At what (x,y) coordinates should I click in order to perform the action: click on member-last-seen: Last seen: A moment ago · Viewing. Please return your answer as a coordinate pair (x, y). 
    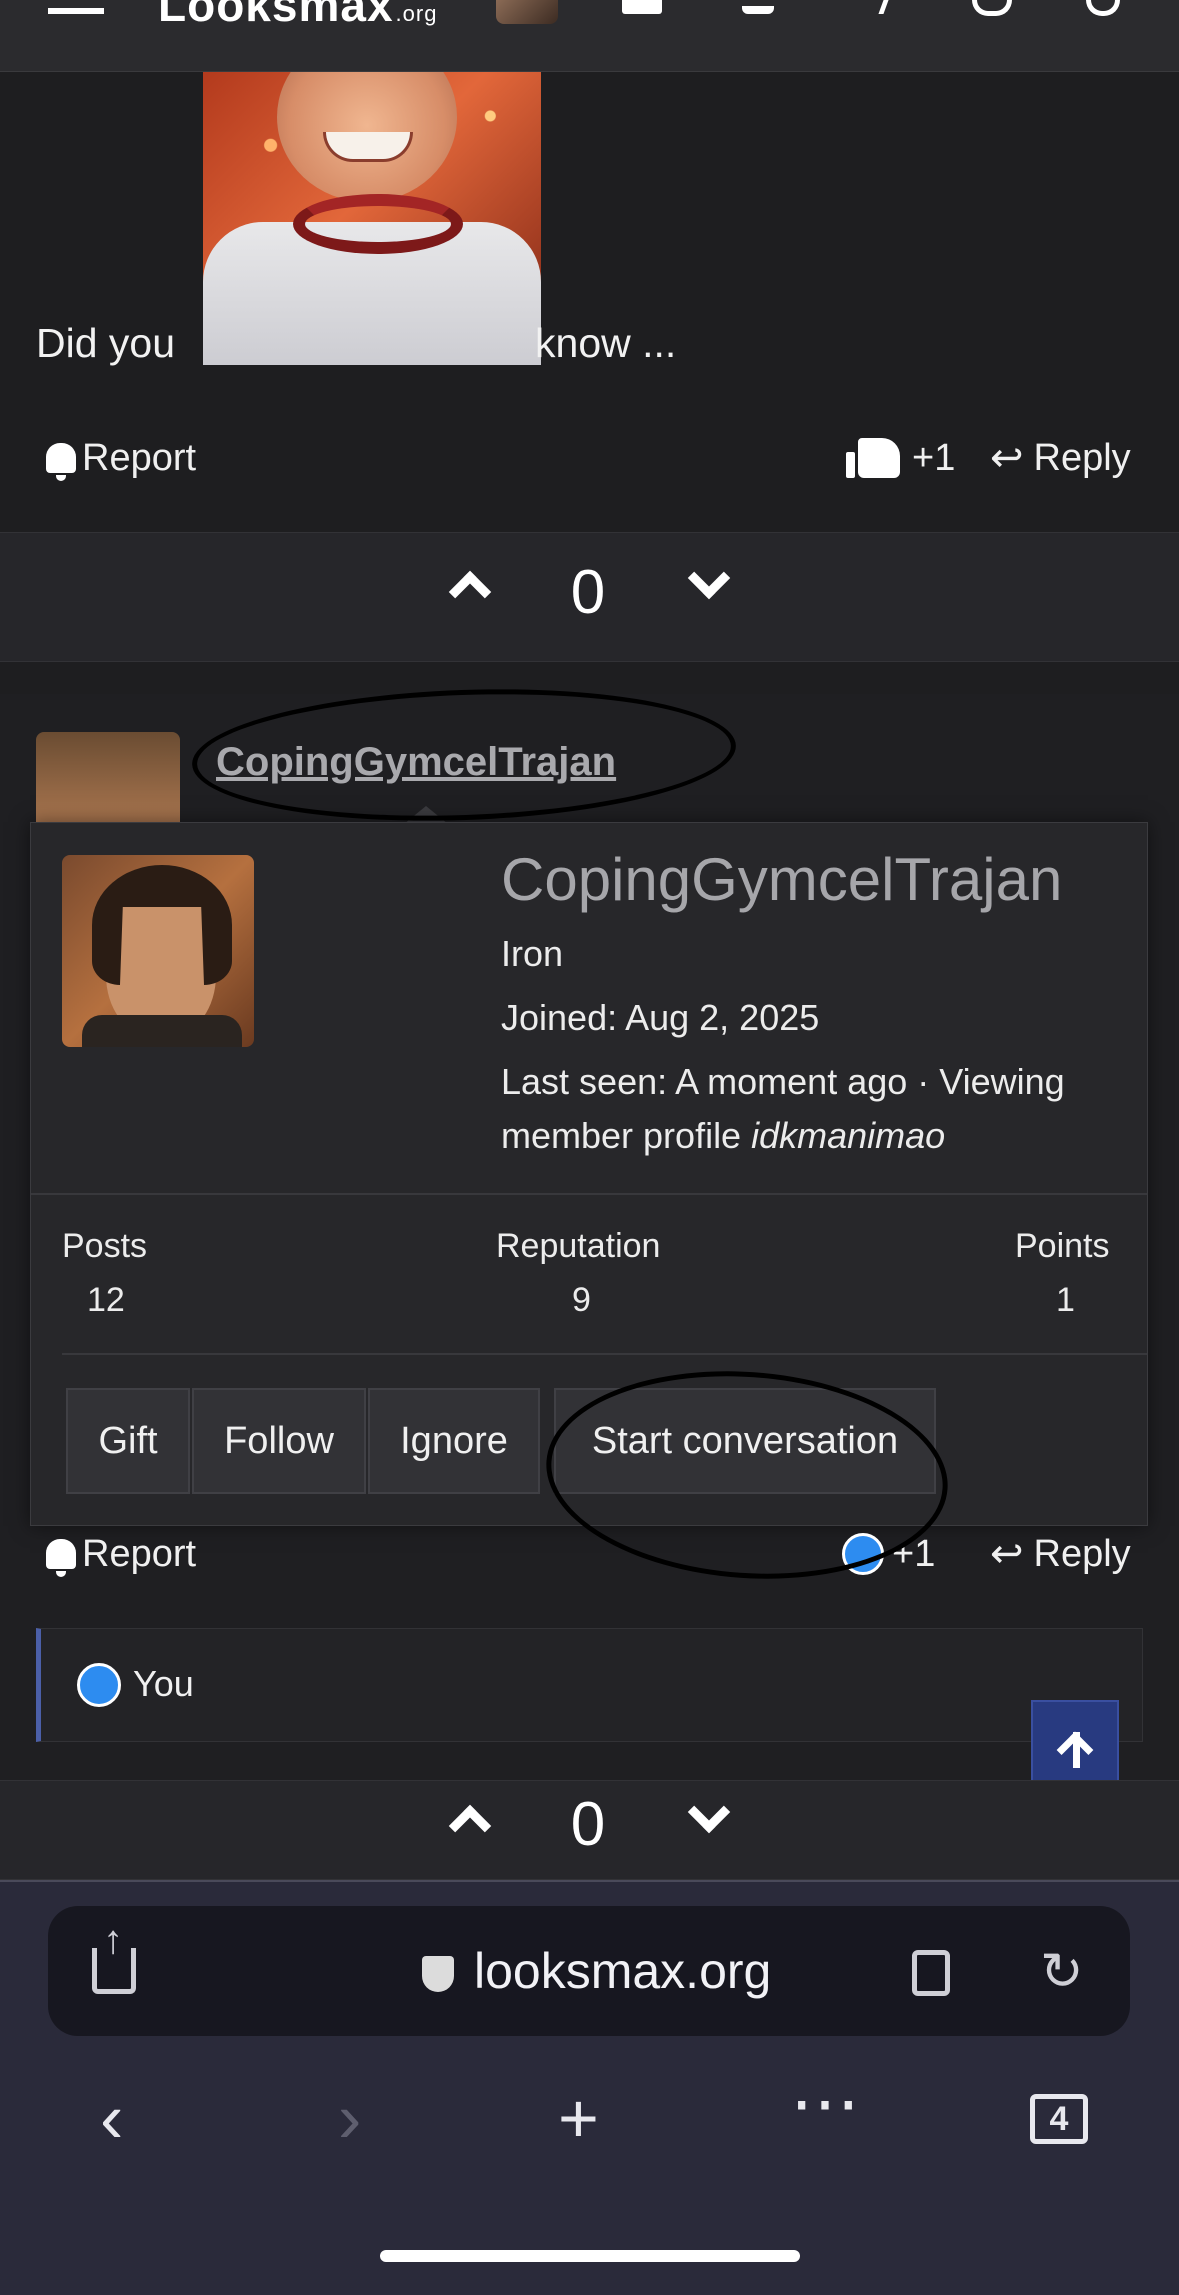
    Looking at the image, I should click on (783, 1081).